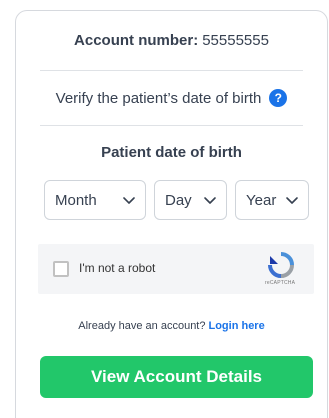 This screenshot has width=329, height=418. Describe the element at coordinates (158, 98) in the screenshot. I see `verify-dob-text: Verify the patient’s date of birth` at that location.